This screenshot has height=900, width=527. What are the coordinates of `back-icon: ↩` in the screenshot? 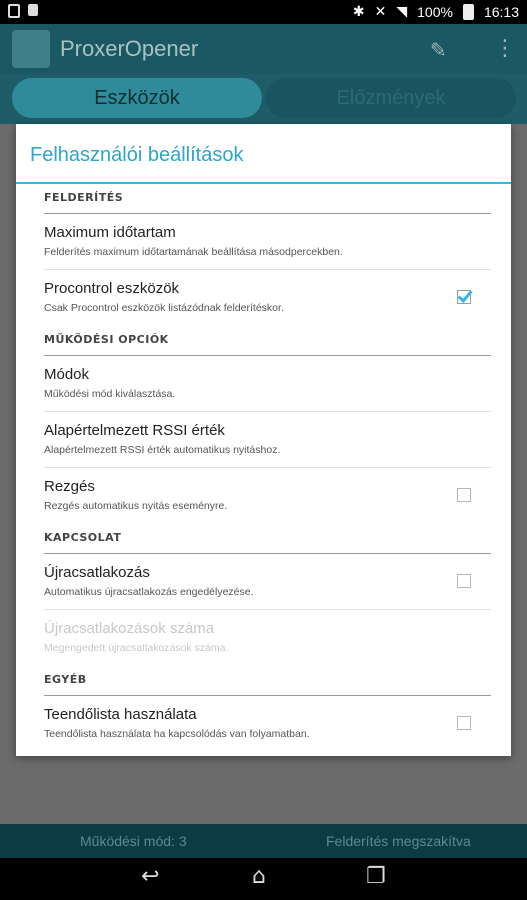 It's located at (150, 876).